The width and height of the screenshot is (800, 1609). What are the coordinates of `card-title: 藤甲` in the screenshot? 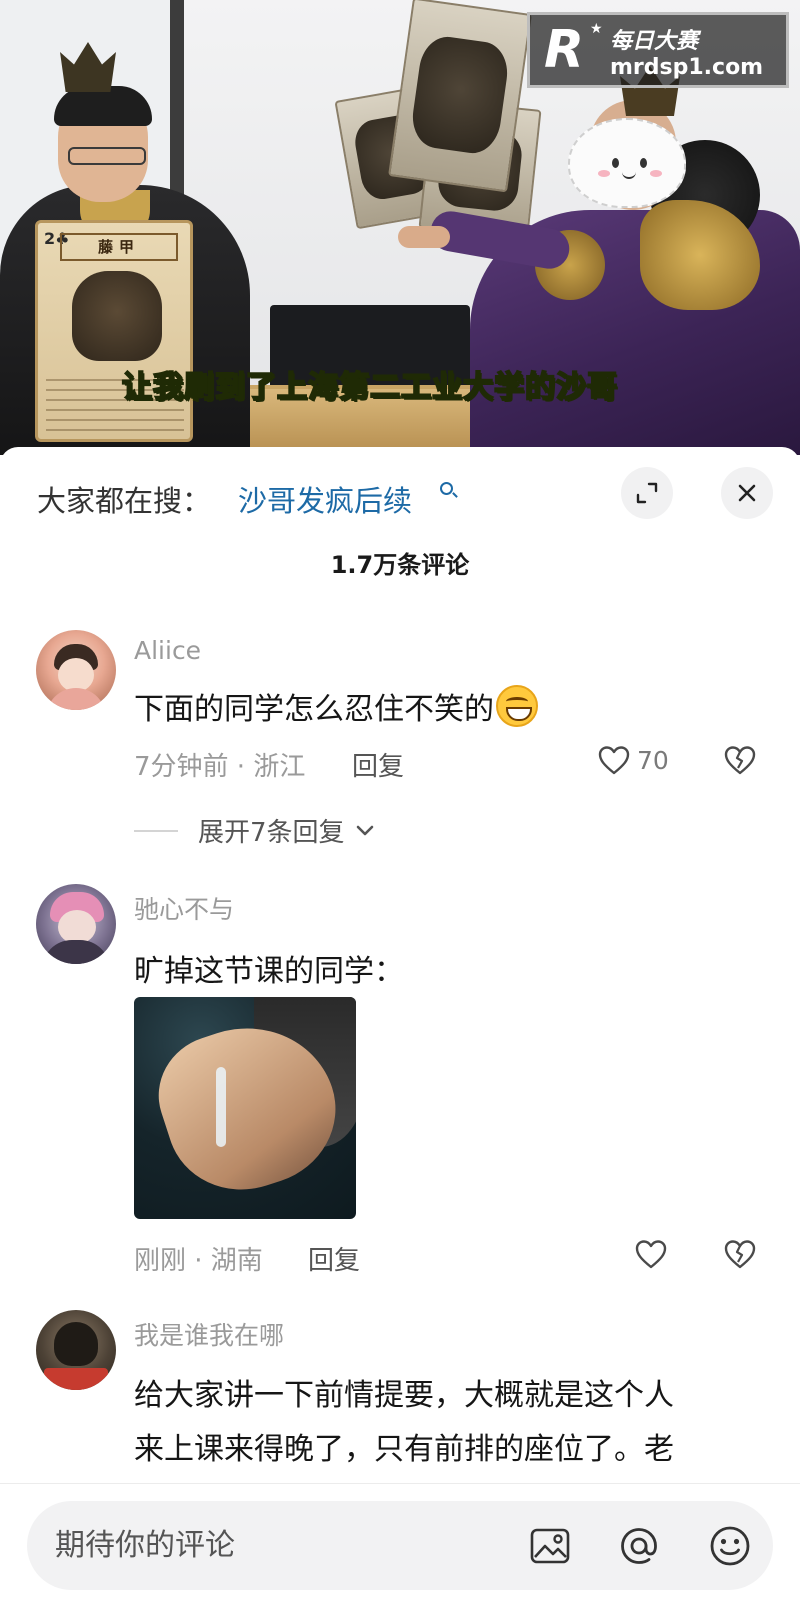 It's located at (119, 247).